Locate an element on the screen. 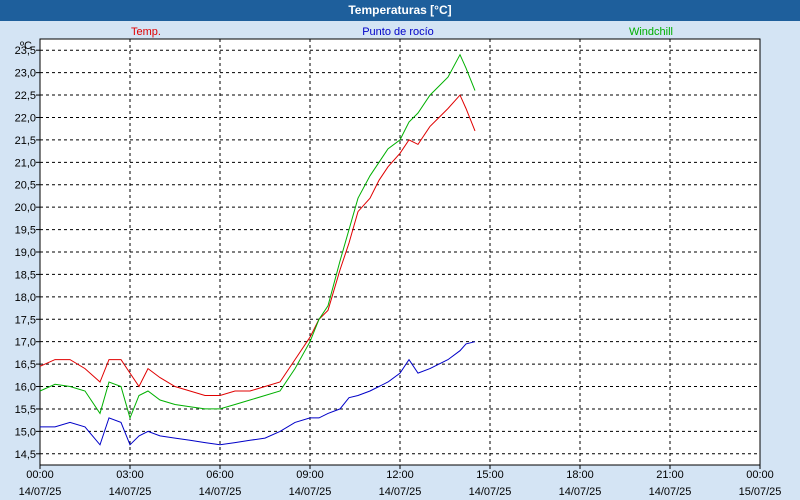 This screenshot has height=500, width=800. chart-title: Temperaturas [°C] is located at coordinates (400, 10).